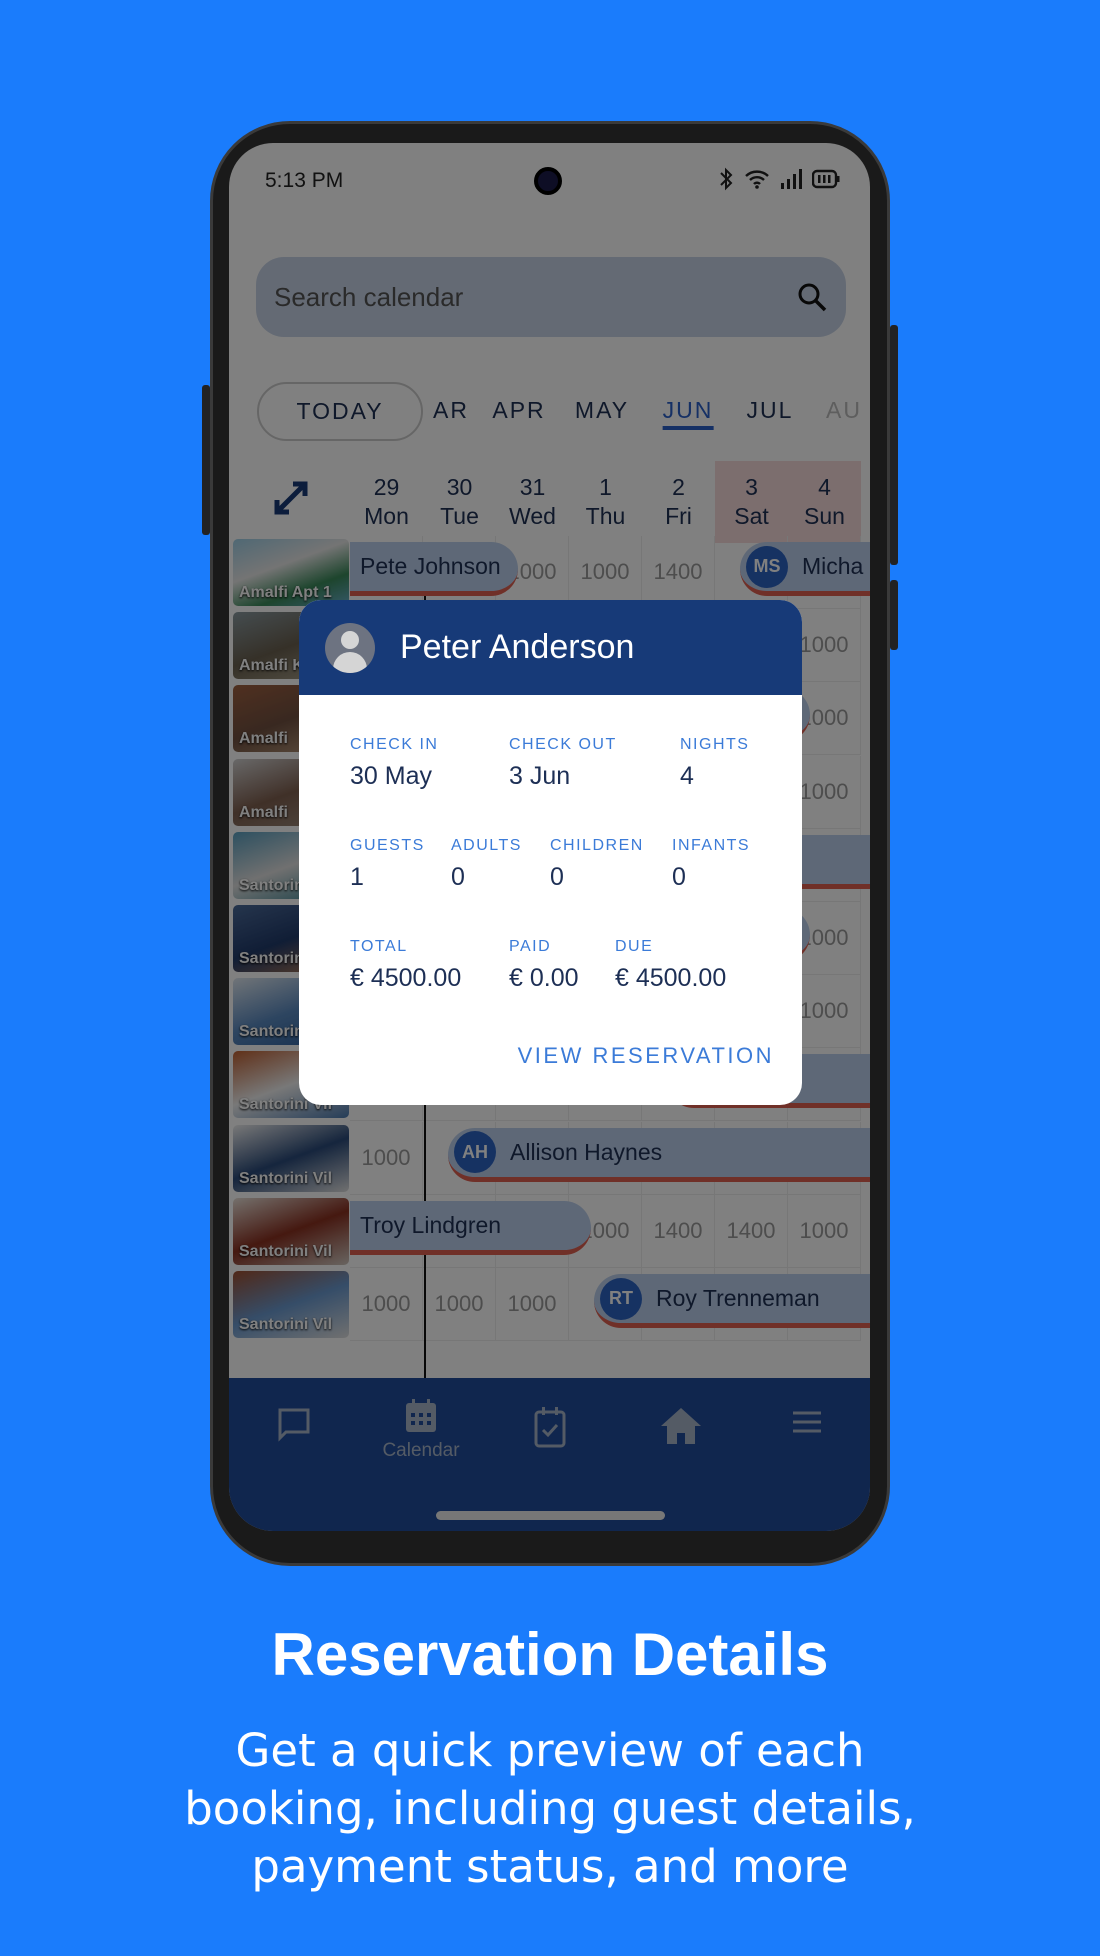 The height and width of the screenshot is (1956, 1100). Describe the element at coordinates (369, 296) in the screenshot. I see `search-placeholder: Search calendar` at that location.